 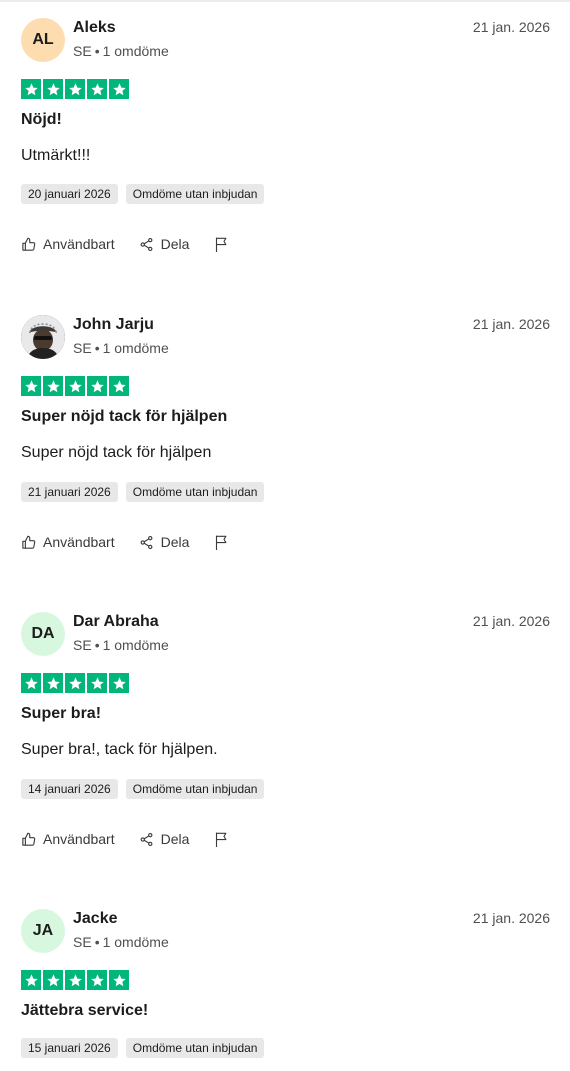 I want to click on avatar: DA, so click(x=43, y=634).